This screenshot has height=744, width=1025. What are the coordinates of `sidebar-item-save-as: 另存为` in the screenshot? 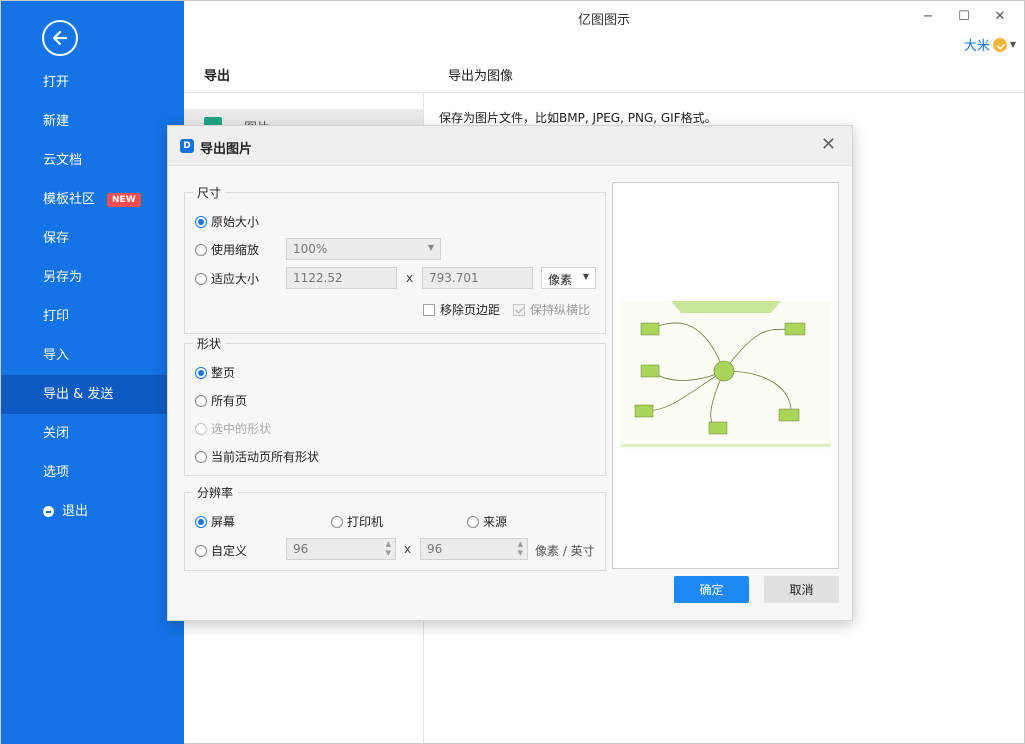 It's located at (92, 277).